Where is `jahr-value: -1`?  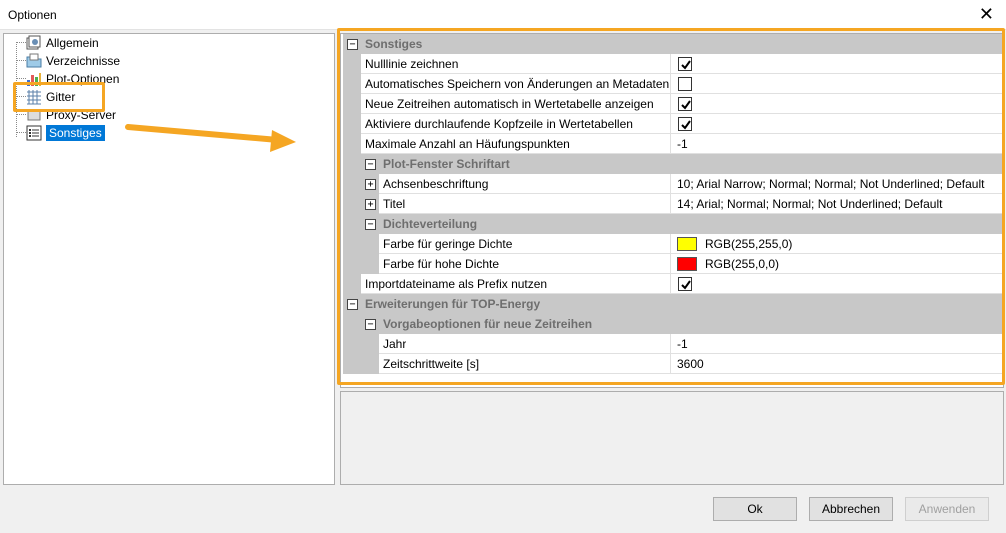
jahr-value: -1 is located at coordinates (680, 344).